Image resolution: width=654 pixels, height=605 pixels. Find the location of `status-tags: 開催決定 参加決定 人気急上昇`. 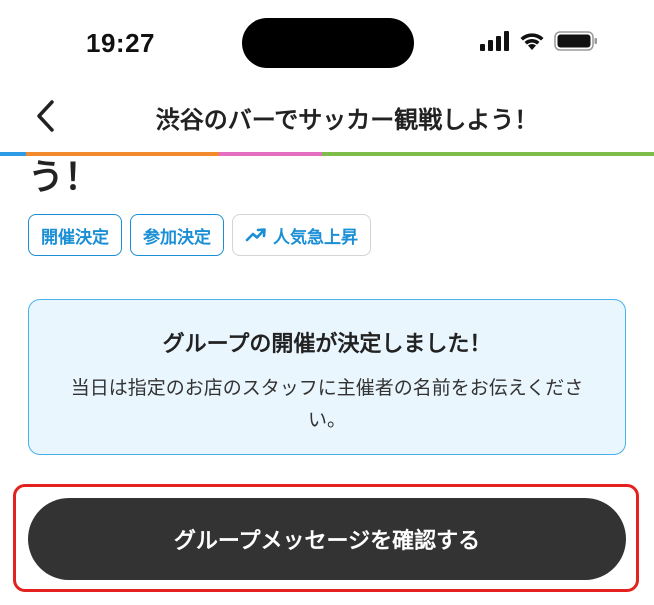

status-tags: 開催決定 参加決定 人気急上昇 is located at coordinates (199, 235).